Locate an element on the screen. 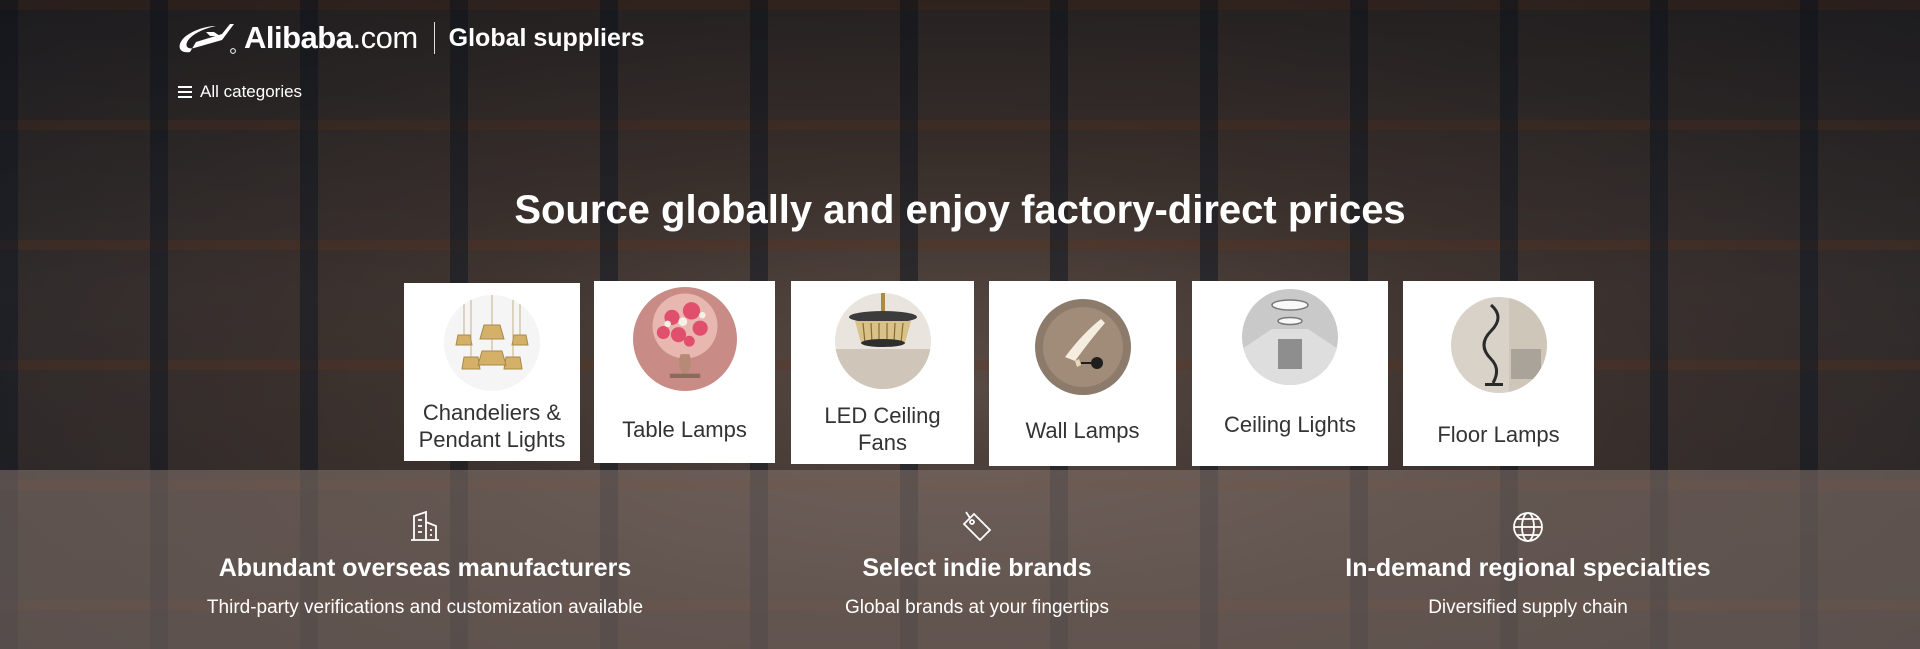 The image size is (1920, 649). wall-lamp-image is located at coordinates (1082, 347).